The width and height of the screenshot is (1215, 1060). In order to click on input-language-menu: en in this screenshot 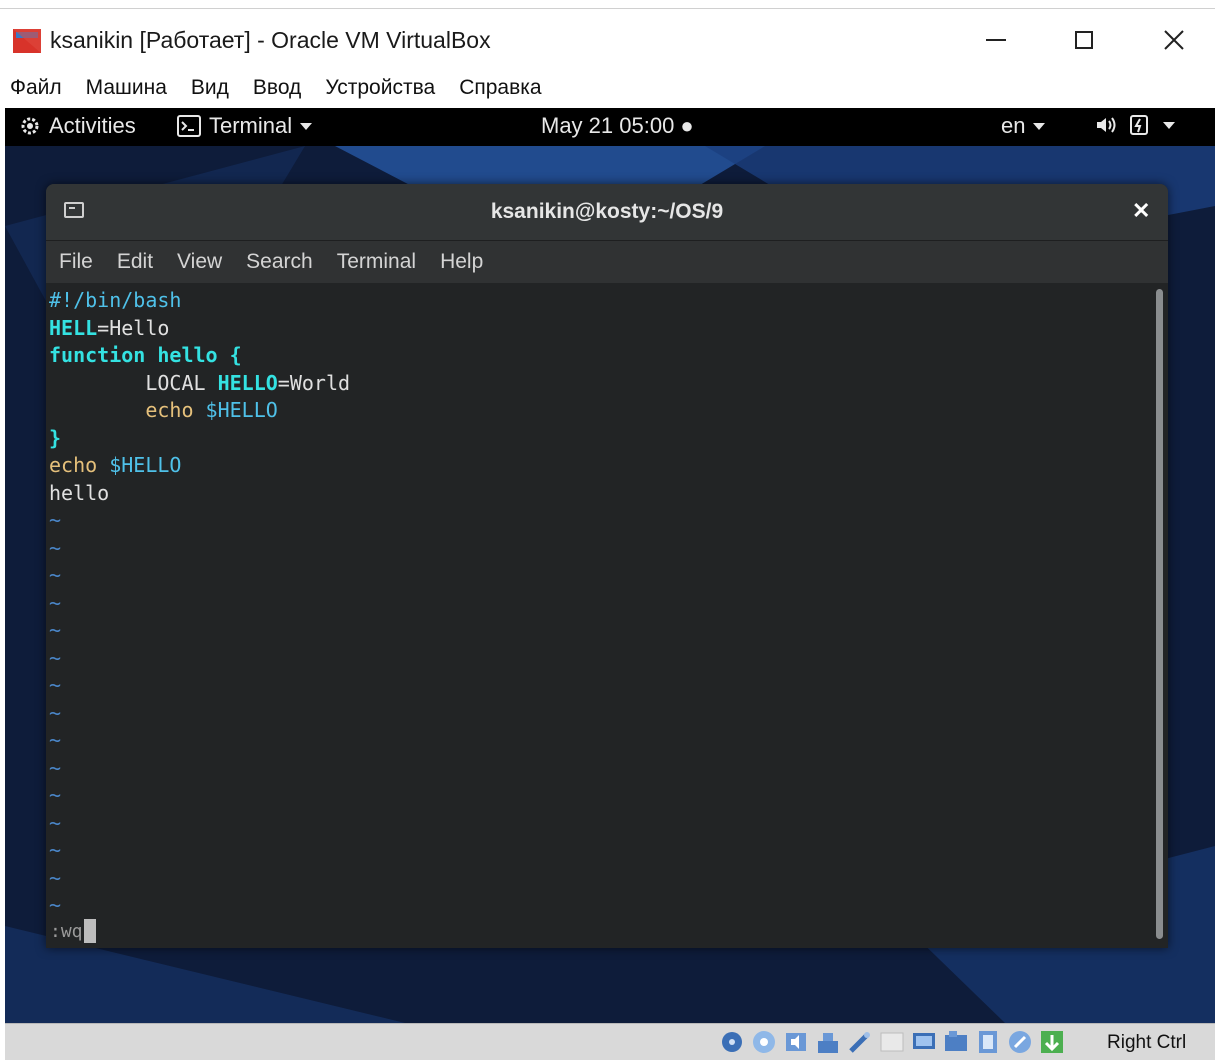, I will do `click(1023, 126)`.